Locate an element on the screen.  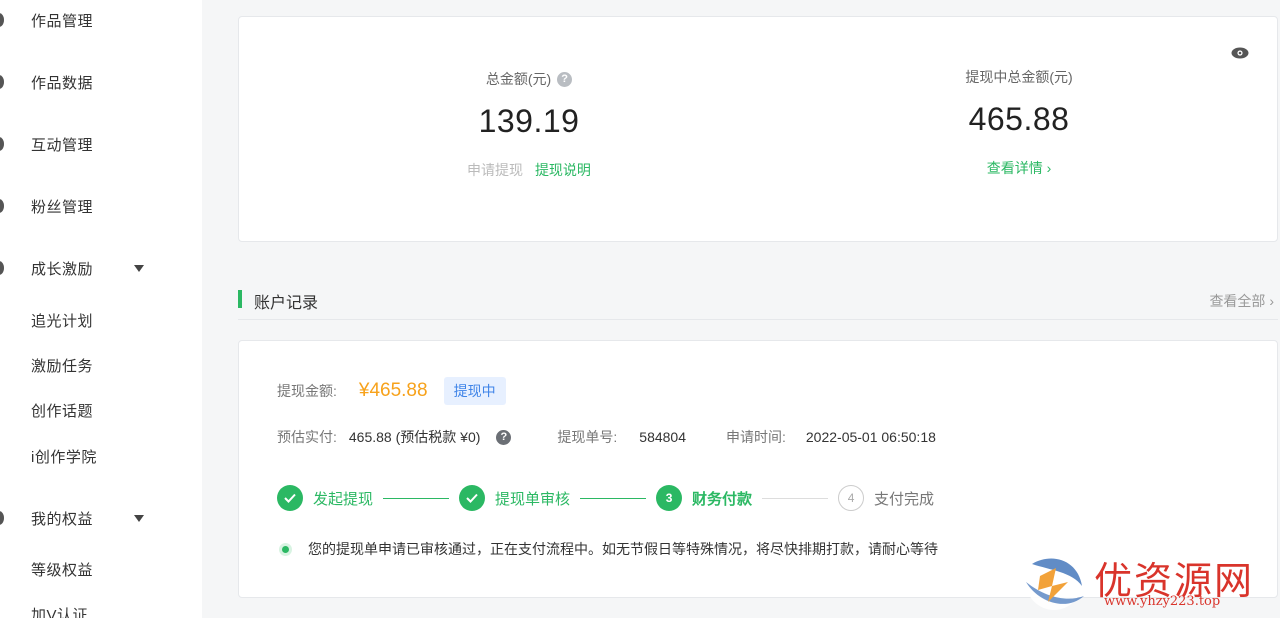
total-amount-label-row: 总金额(元) ? is located at coordinates (529, 79).